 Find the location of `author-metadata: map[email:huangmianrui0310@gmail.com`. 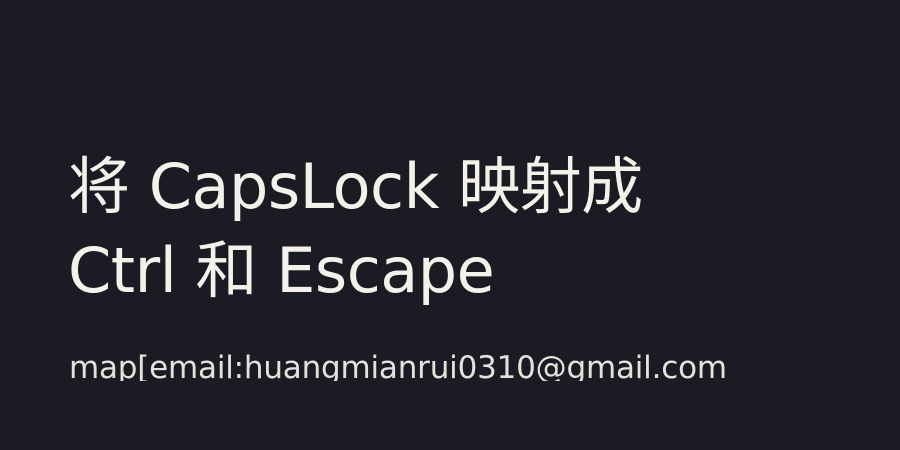

author-metadata: map[email:huangmianrui0310@gmail.com is located at coordinates (398, 365).